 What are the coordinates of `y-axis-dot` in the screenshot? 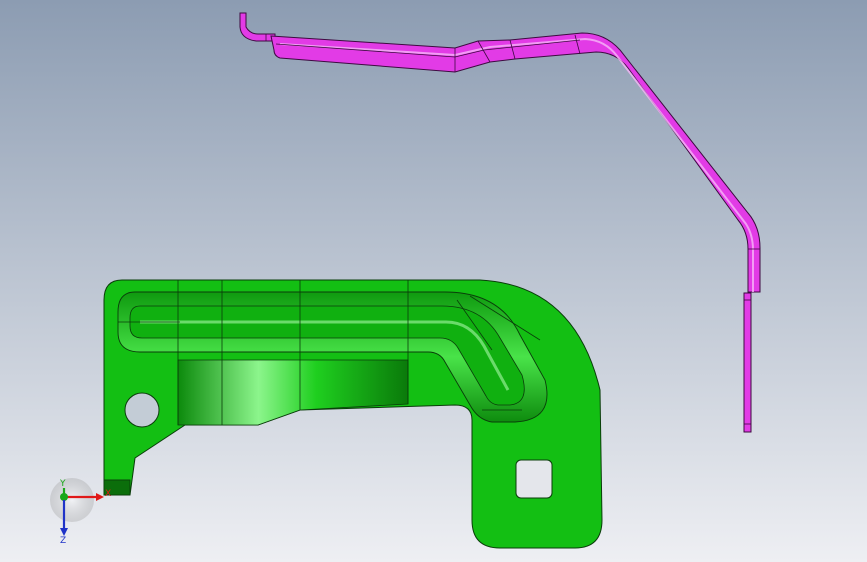 It's located at (64, 497).